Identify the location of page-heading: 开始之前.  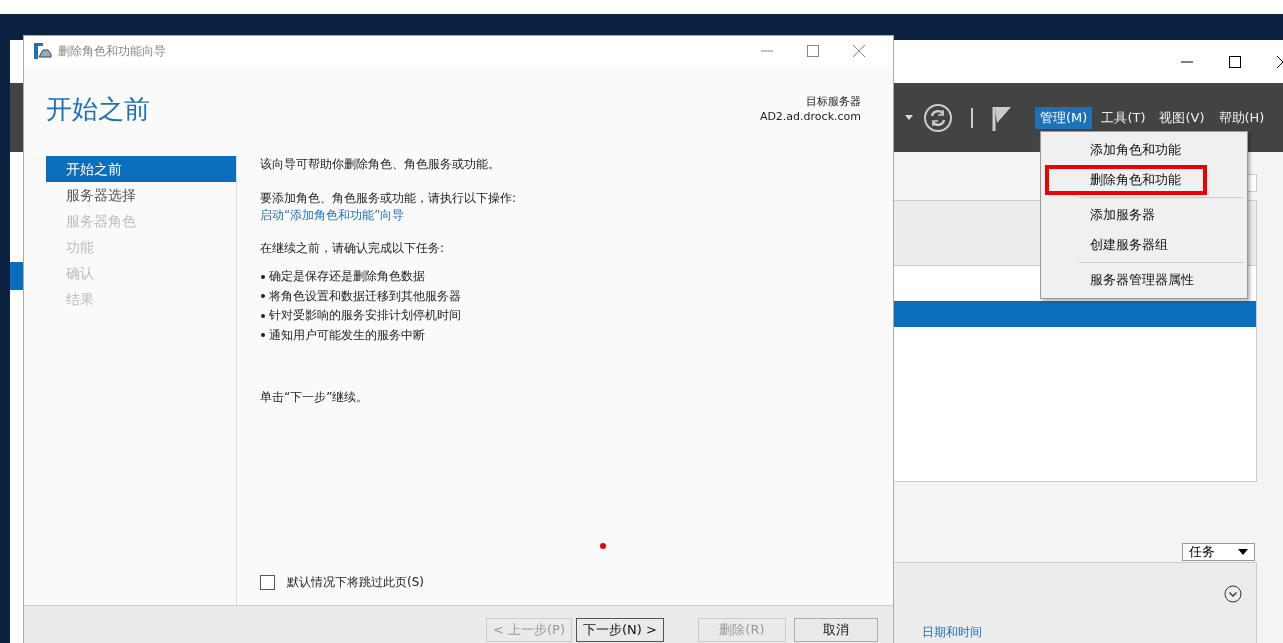
(98, 109).